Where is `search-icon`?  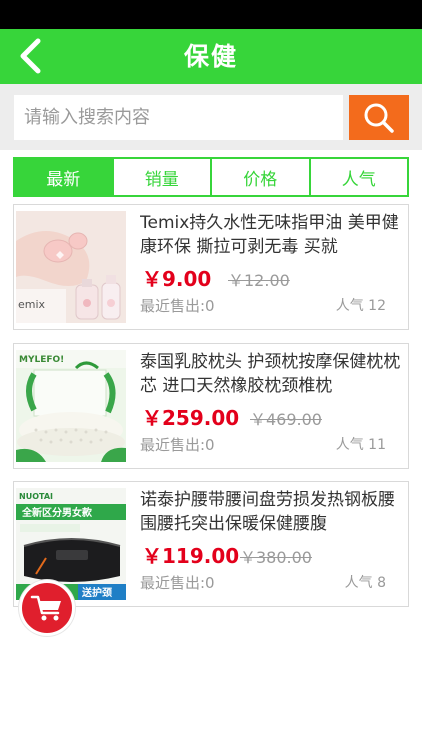 search-icon is located at coordinates (379, 118).